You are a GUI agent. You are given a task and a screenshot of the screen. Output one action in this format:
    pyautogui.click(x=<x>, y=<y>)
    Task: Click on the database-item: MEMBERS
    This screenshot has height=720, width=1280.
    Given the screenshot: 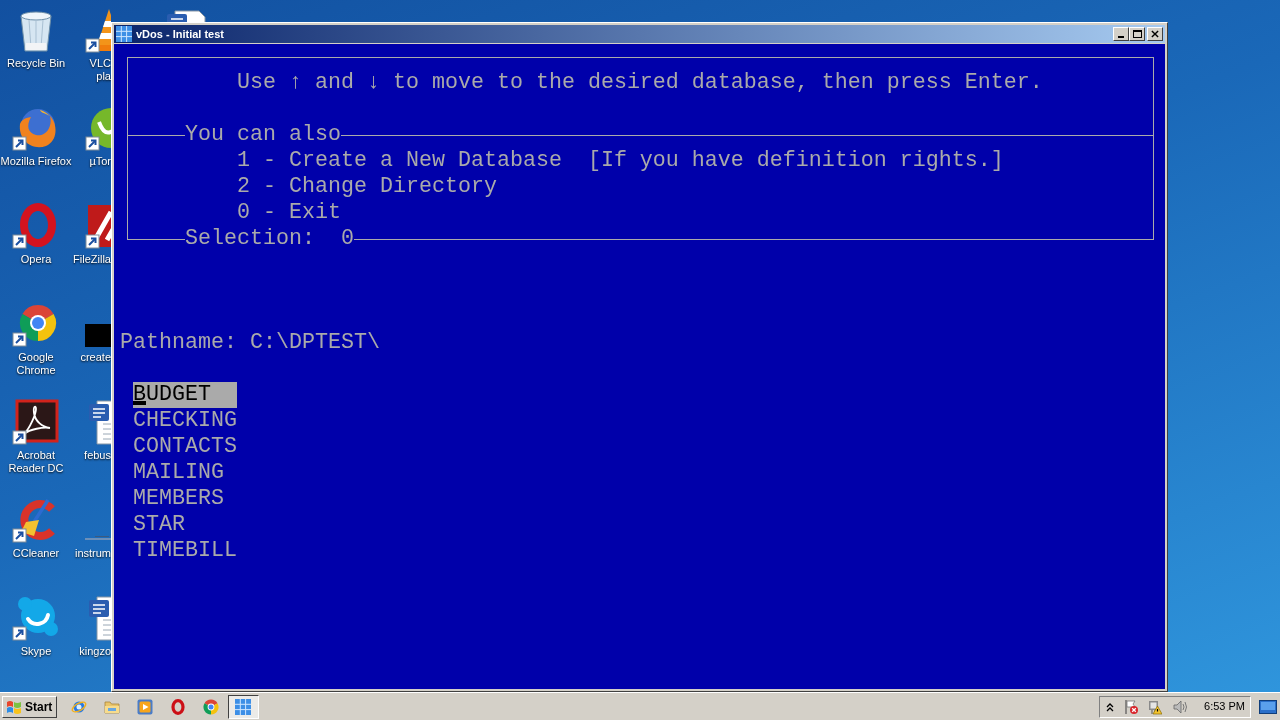 What is the action you would take?
    pyautogui.click(x=185, y=499)
    